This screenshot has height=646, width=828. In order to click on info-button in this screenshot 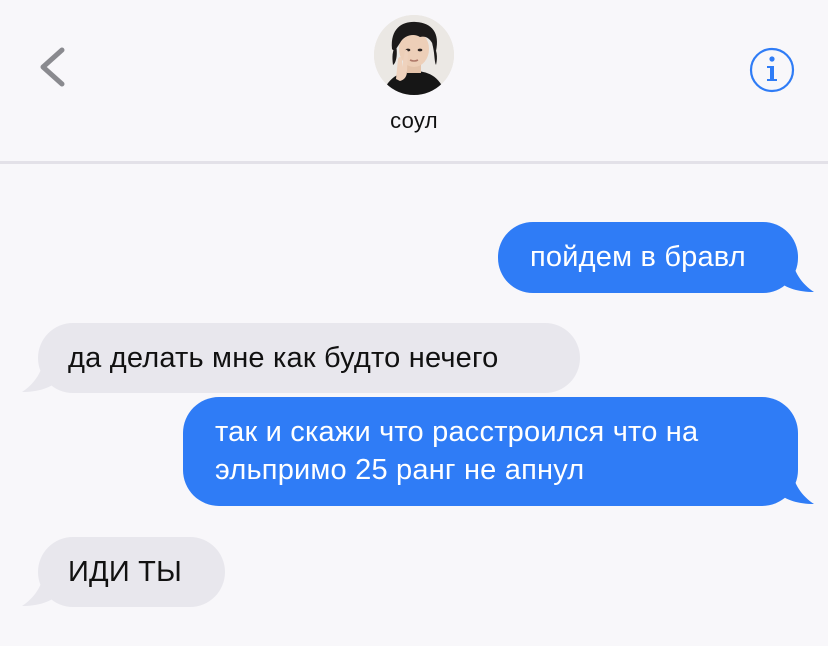, I will do `click(772, 70)`.